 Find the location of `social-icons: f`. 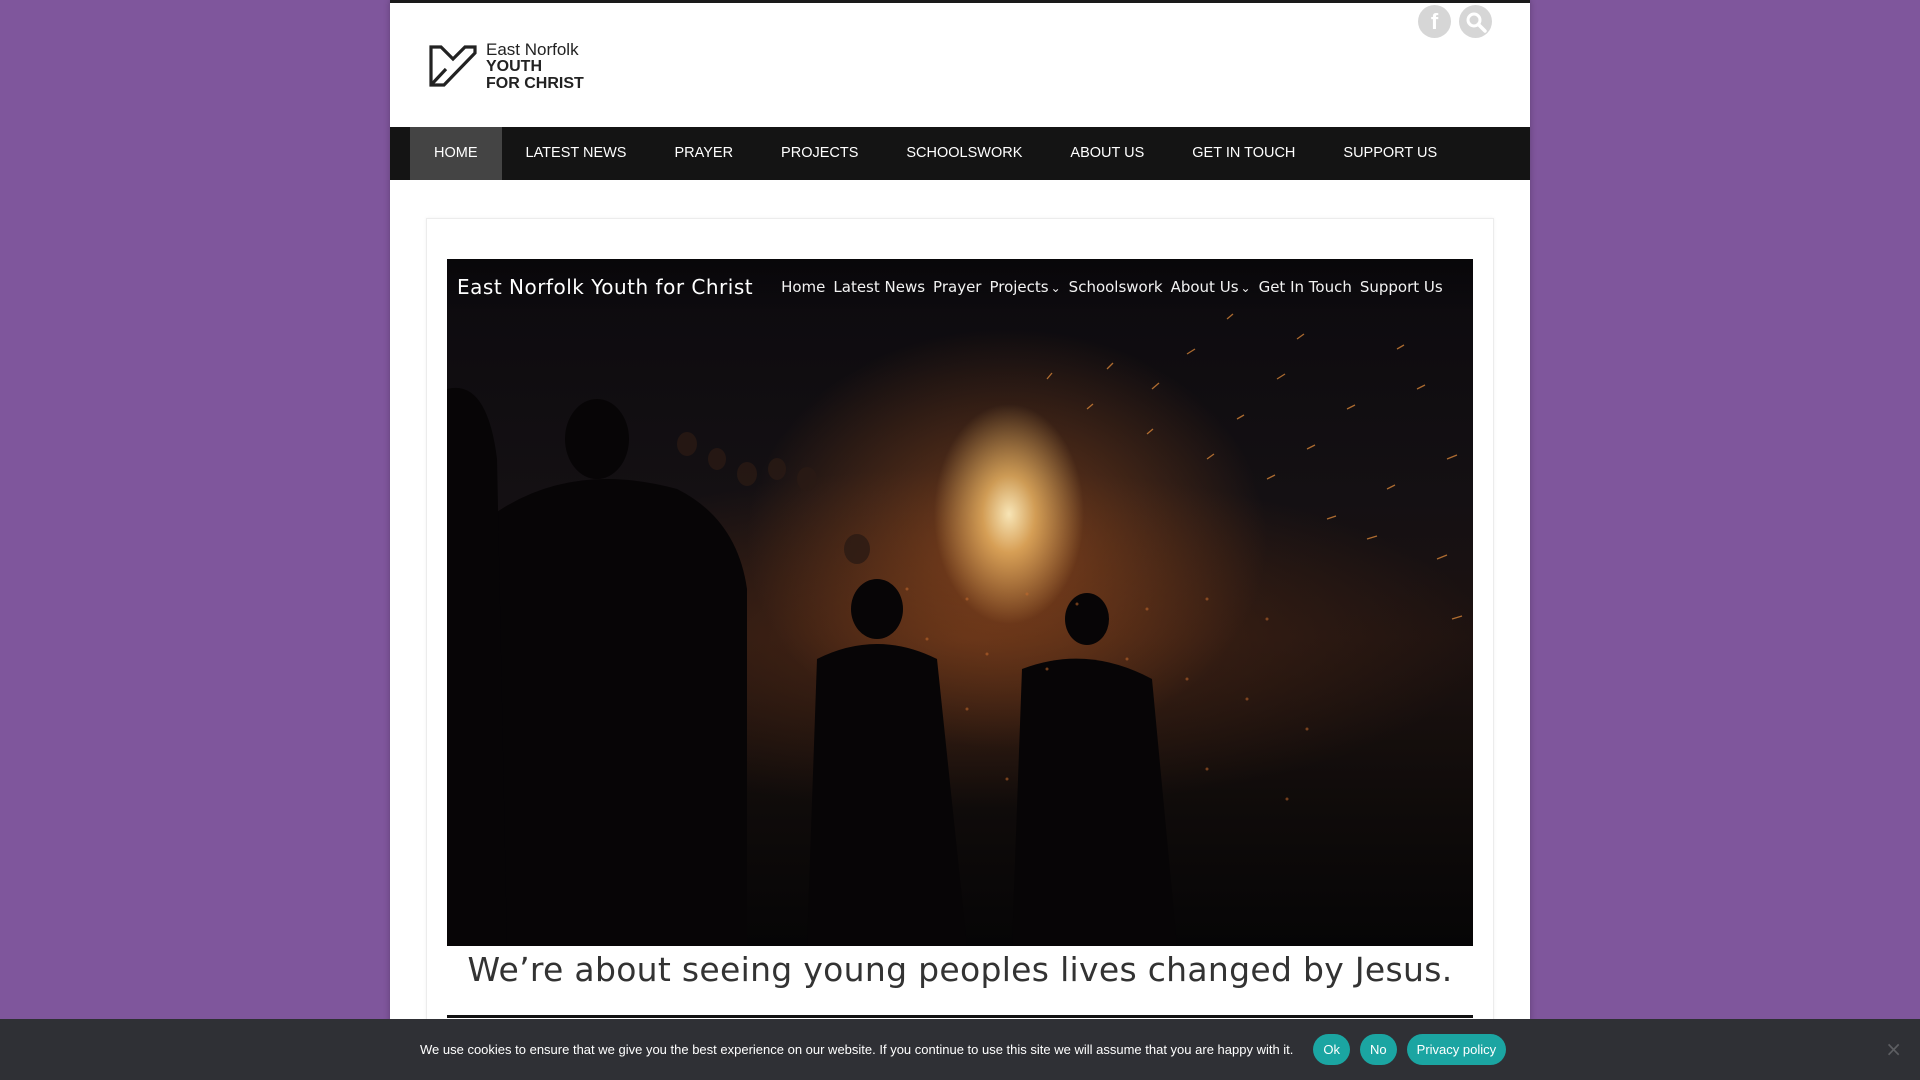

social-icons: f is located at coordinates (1455, 21).